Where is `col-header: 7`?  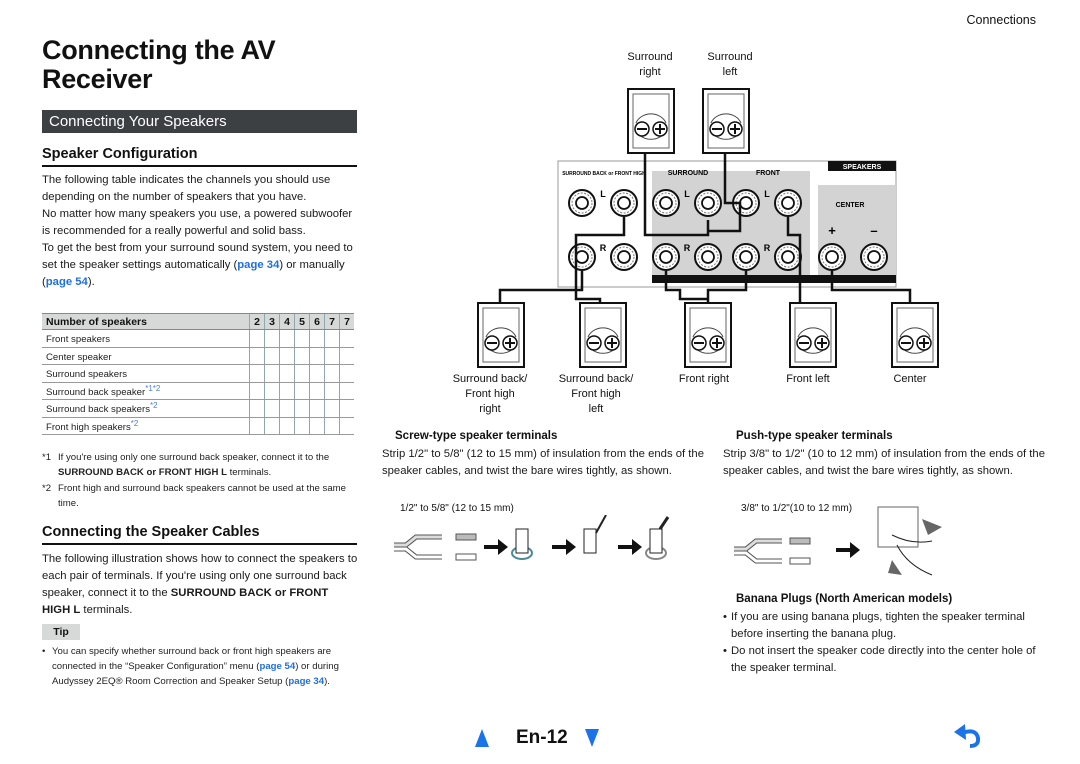 col-header: 7 is located at coordinates (346, 321).